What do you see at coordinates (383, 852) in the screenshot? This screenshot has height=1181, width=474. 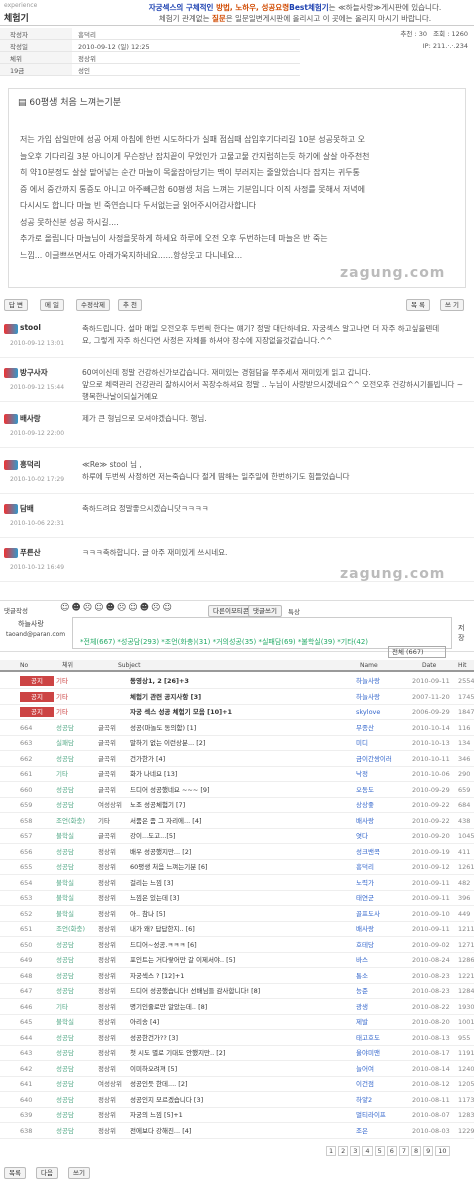 I see `row-author: 성크밴콕` at bounding box center [383, 852].